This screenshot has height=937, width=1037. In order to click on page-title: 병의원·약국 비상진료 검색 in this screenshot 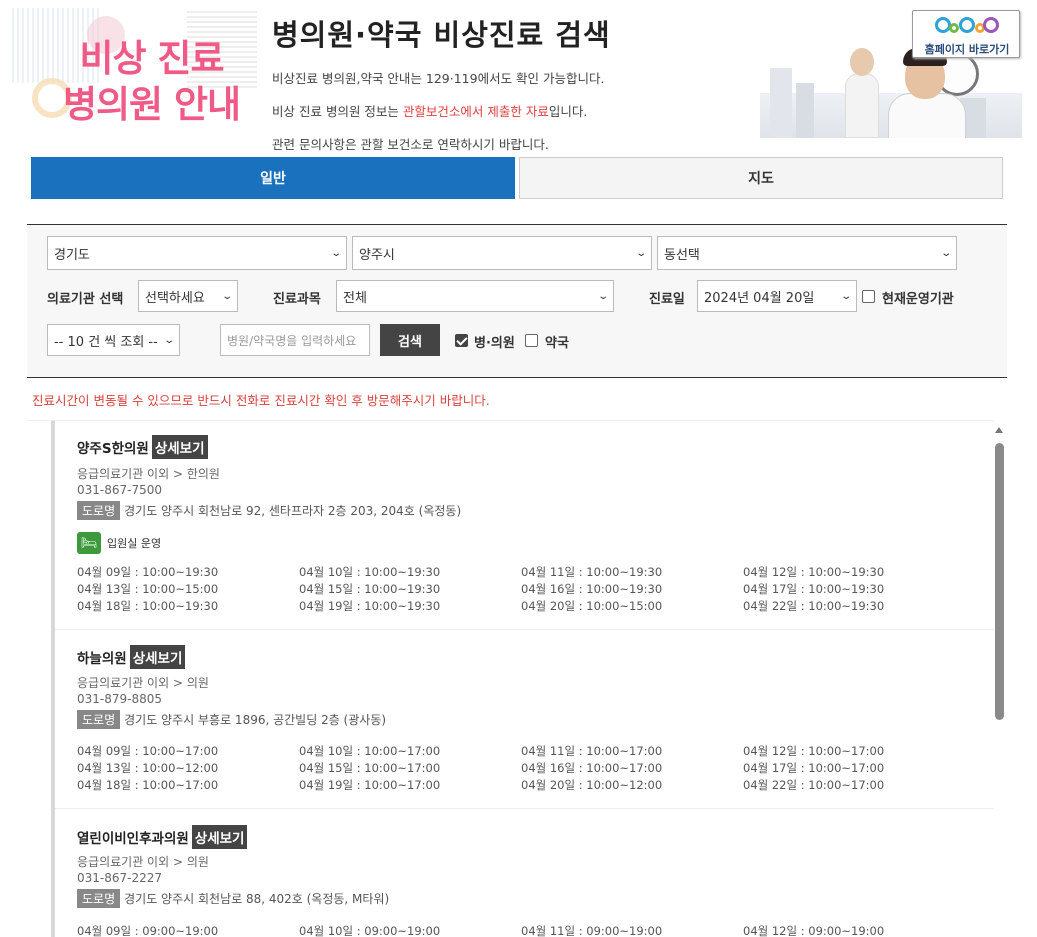, I will do `click(441, 35)`.